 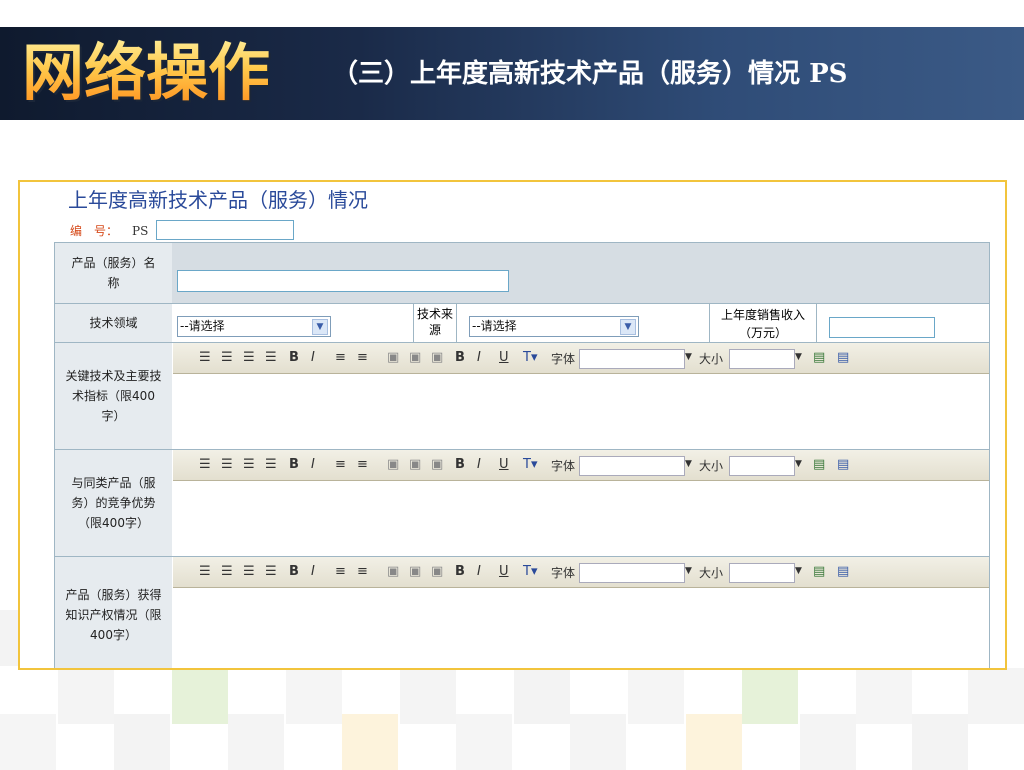 What do you see at coordinates (113, 615) in the screenshot?
I see `label-ip-text: 产品（服务）获得知识产权情况（限400字）` at bounding box center [113, 615].